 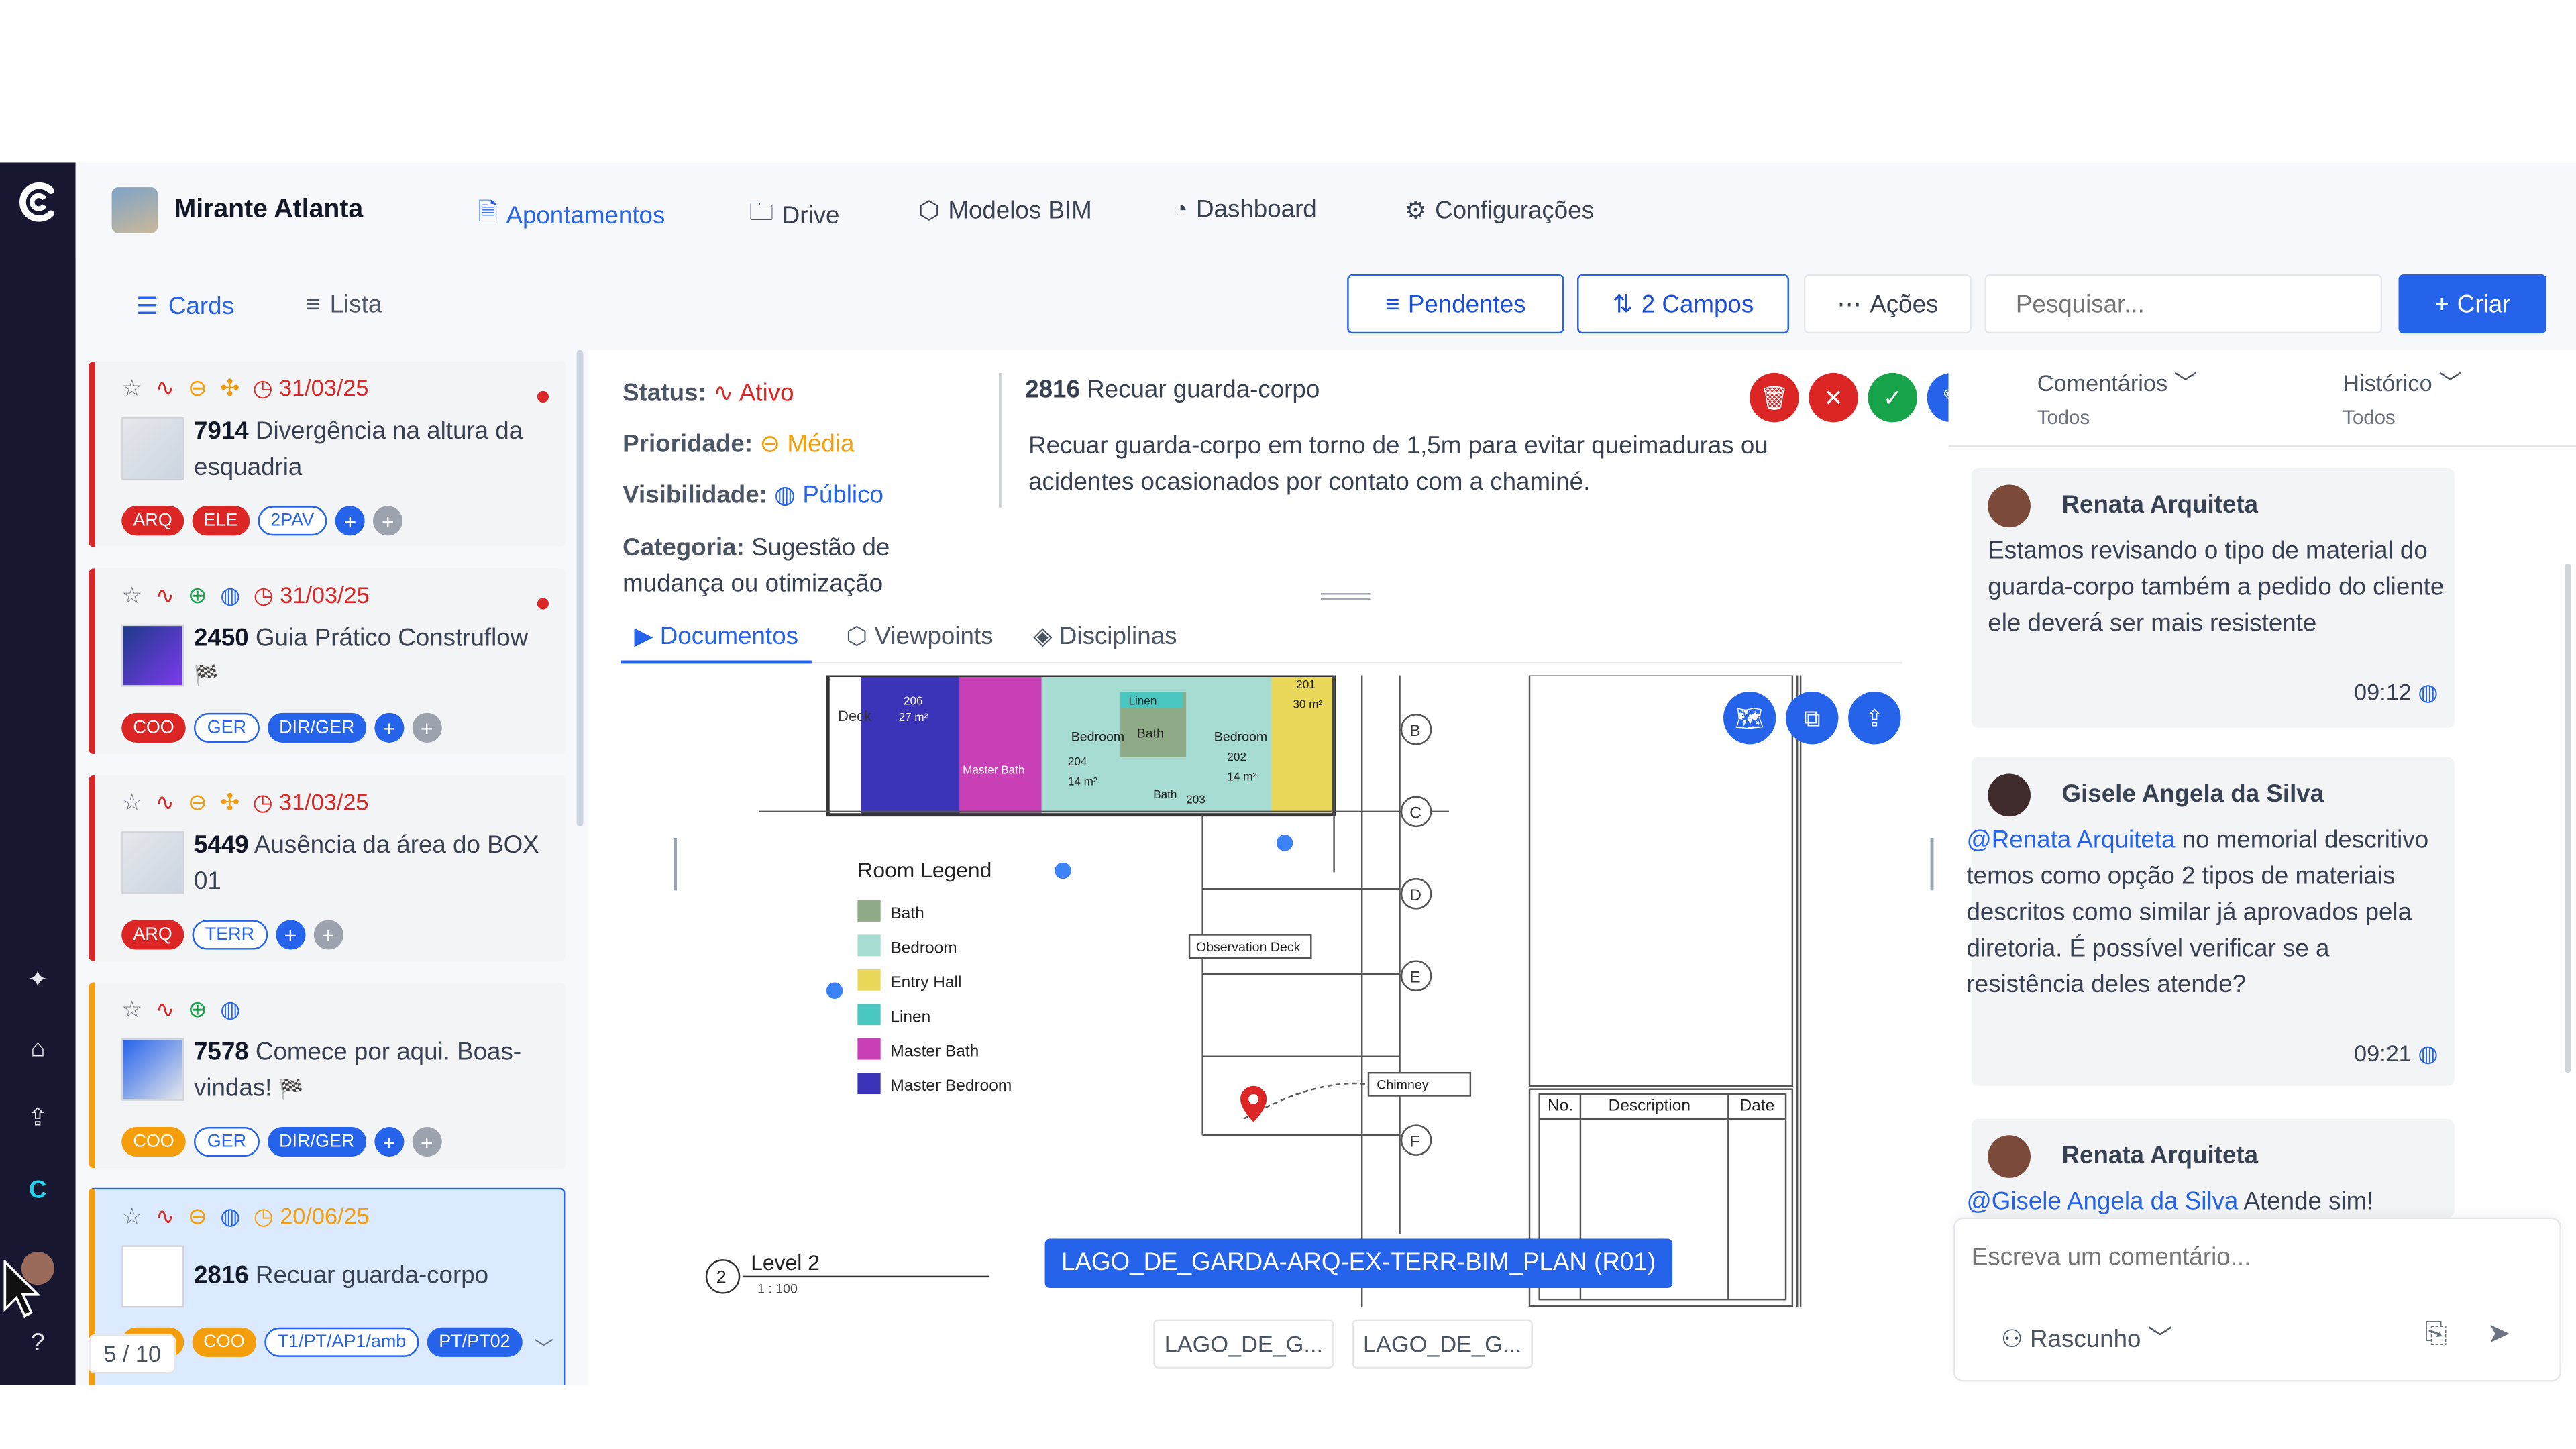 What do you see at coordinates (919, 636) in the screenshot?
I see `tab-viewpoints: ⬡ Viewpoints` at bounding box center [919, 636].